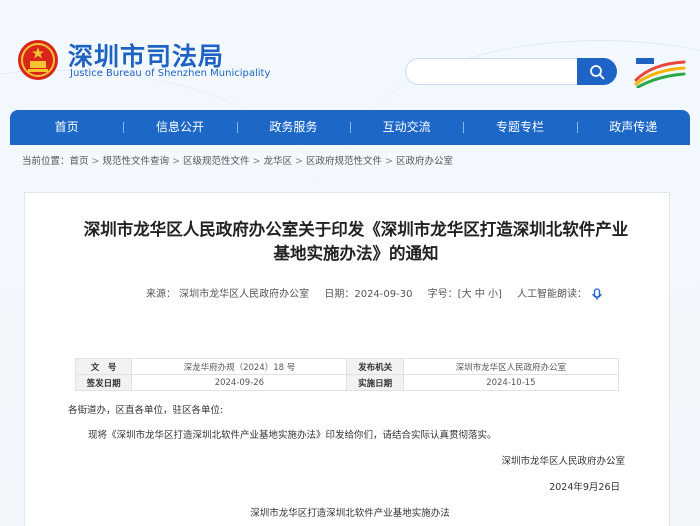 Image resolution: width=700 pixels, height=526 pixels. What do you see at coordinates (406, 127) in the screenshot?
I see `nav-interaction: 互动交流` at bounding box center [406, 127].